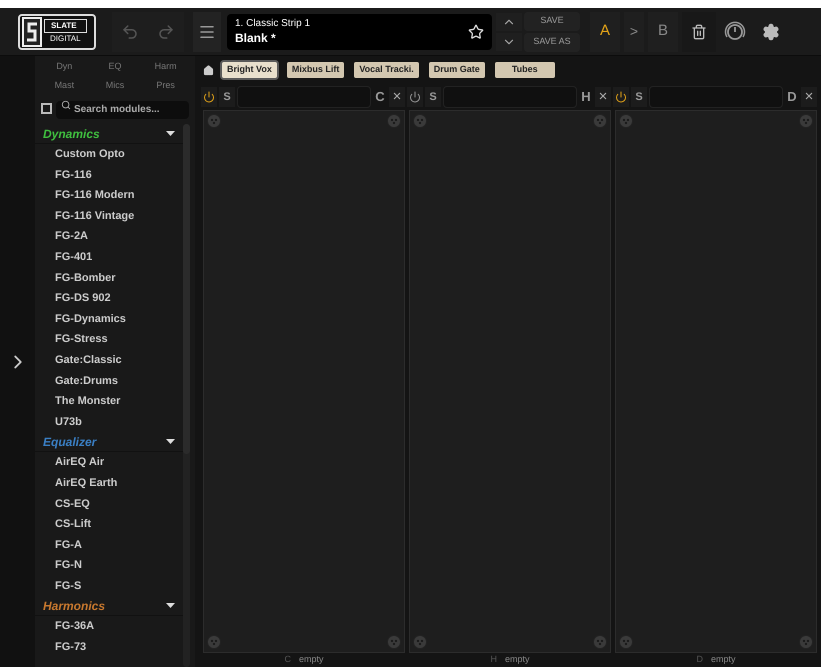 Image resolution: width=821 pixels, height=667 pixels. What do you see at coordinates (287, 659) in the screenshot?
I see `slot-footer-letter: C` at bounding box center [287, 659].